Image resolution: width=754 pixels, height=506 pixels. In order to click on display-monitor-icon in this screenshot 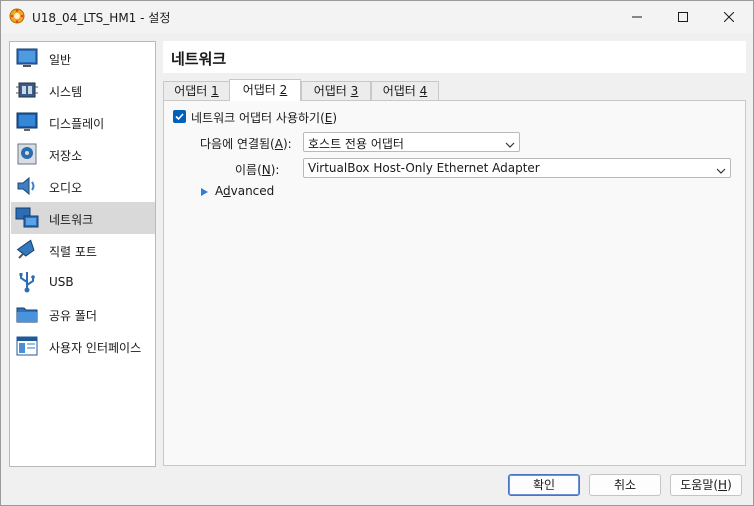, I will do `click(27, 122)`.